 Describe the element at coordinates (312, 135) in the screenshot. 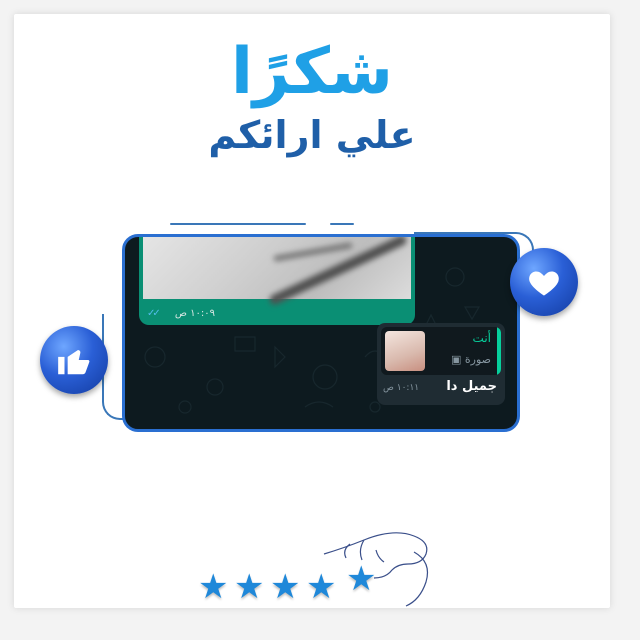

I see `title-subtitle: علي ارائكم` at that location.